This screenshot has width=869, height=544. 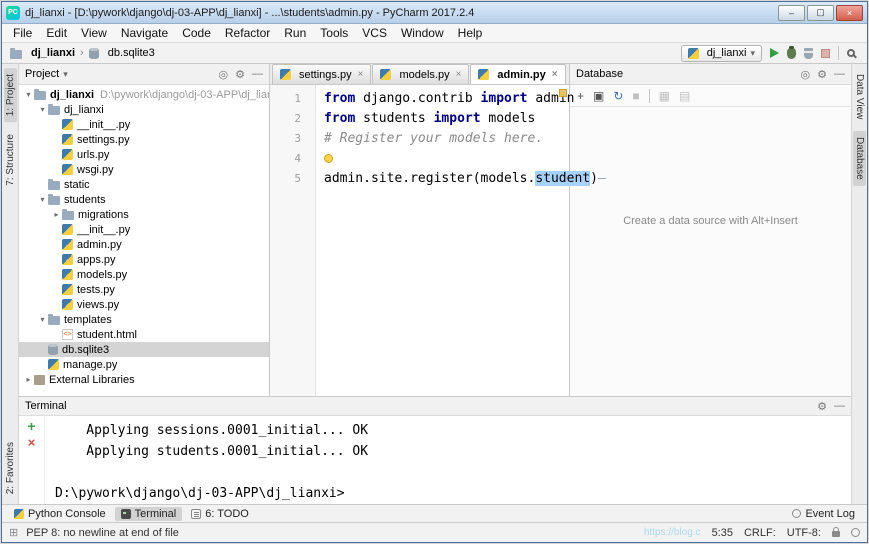 I want to click on tree-row: manage.py, so click(x=144, y=364).